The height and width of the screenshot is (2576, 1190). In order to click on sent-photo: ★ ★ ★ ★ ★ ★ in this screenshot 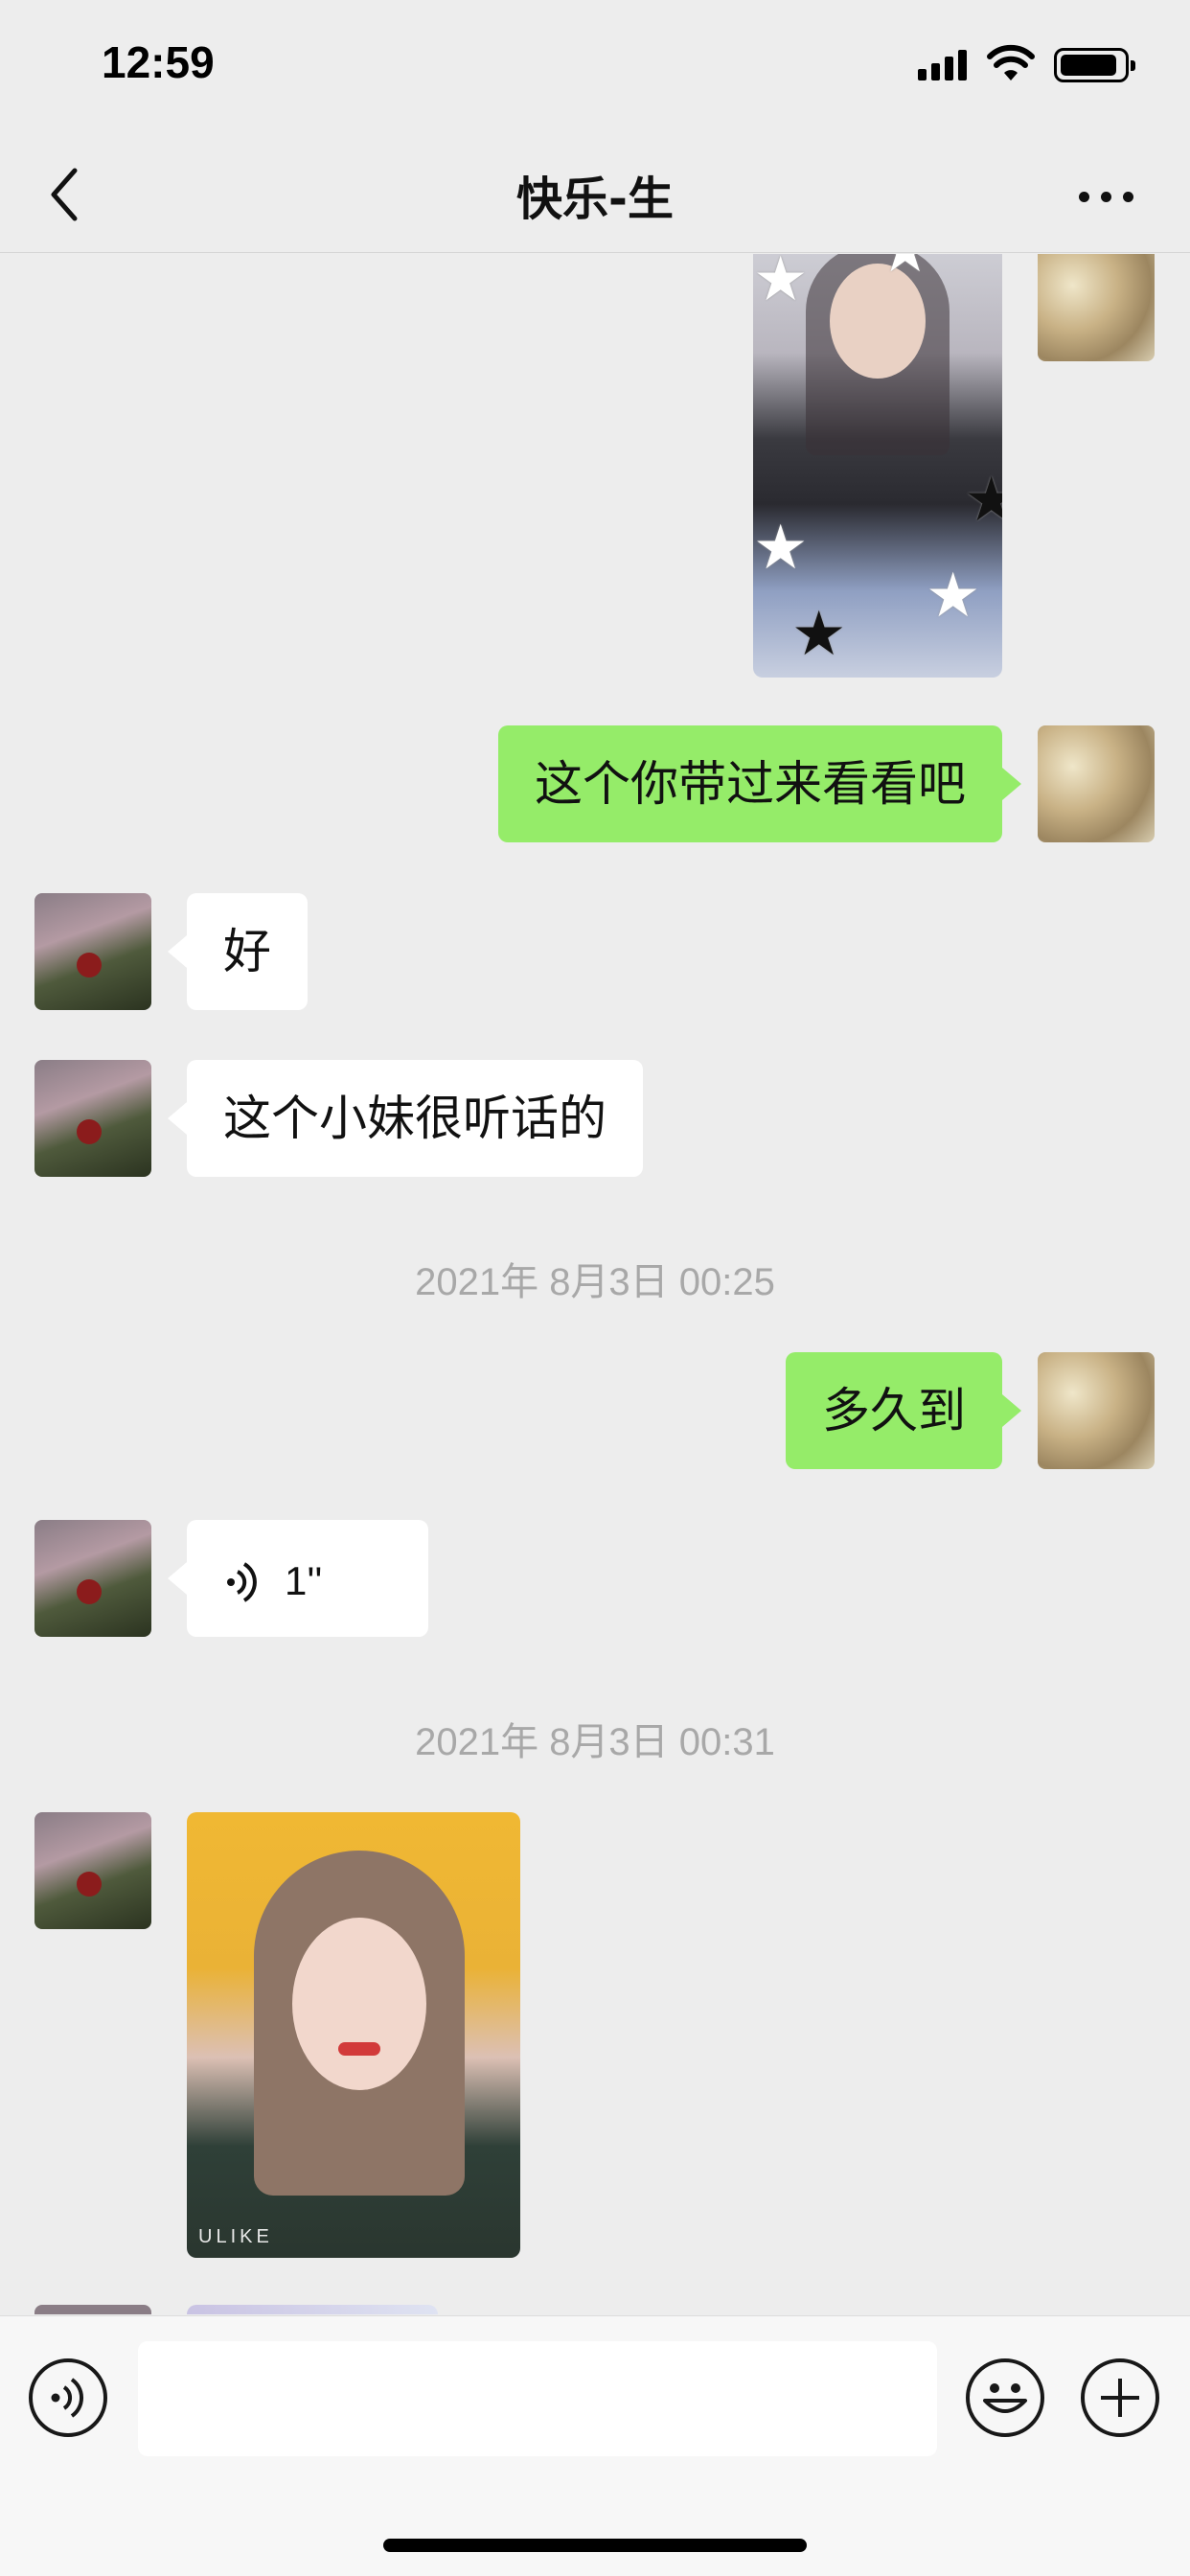, I will do `click(878, 466)`.